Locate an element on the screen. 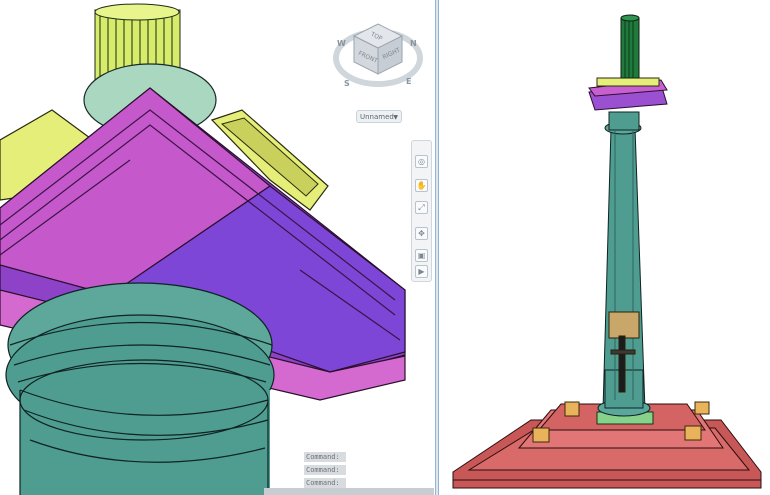  compass-n: N is located at coordinates (413, 43).